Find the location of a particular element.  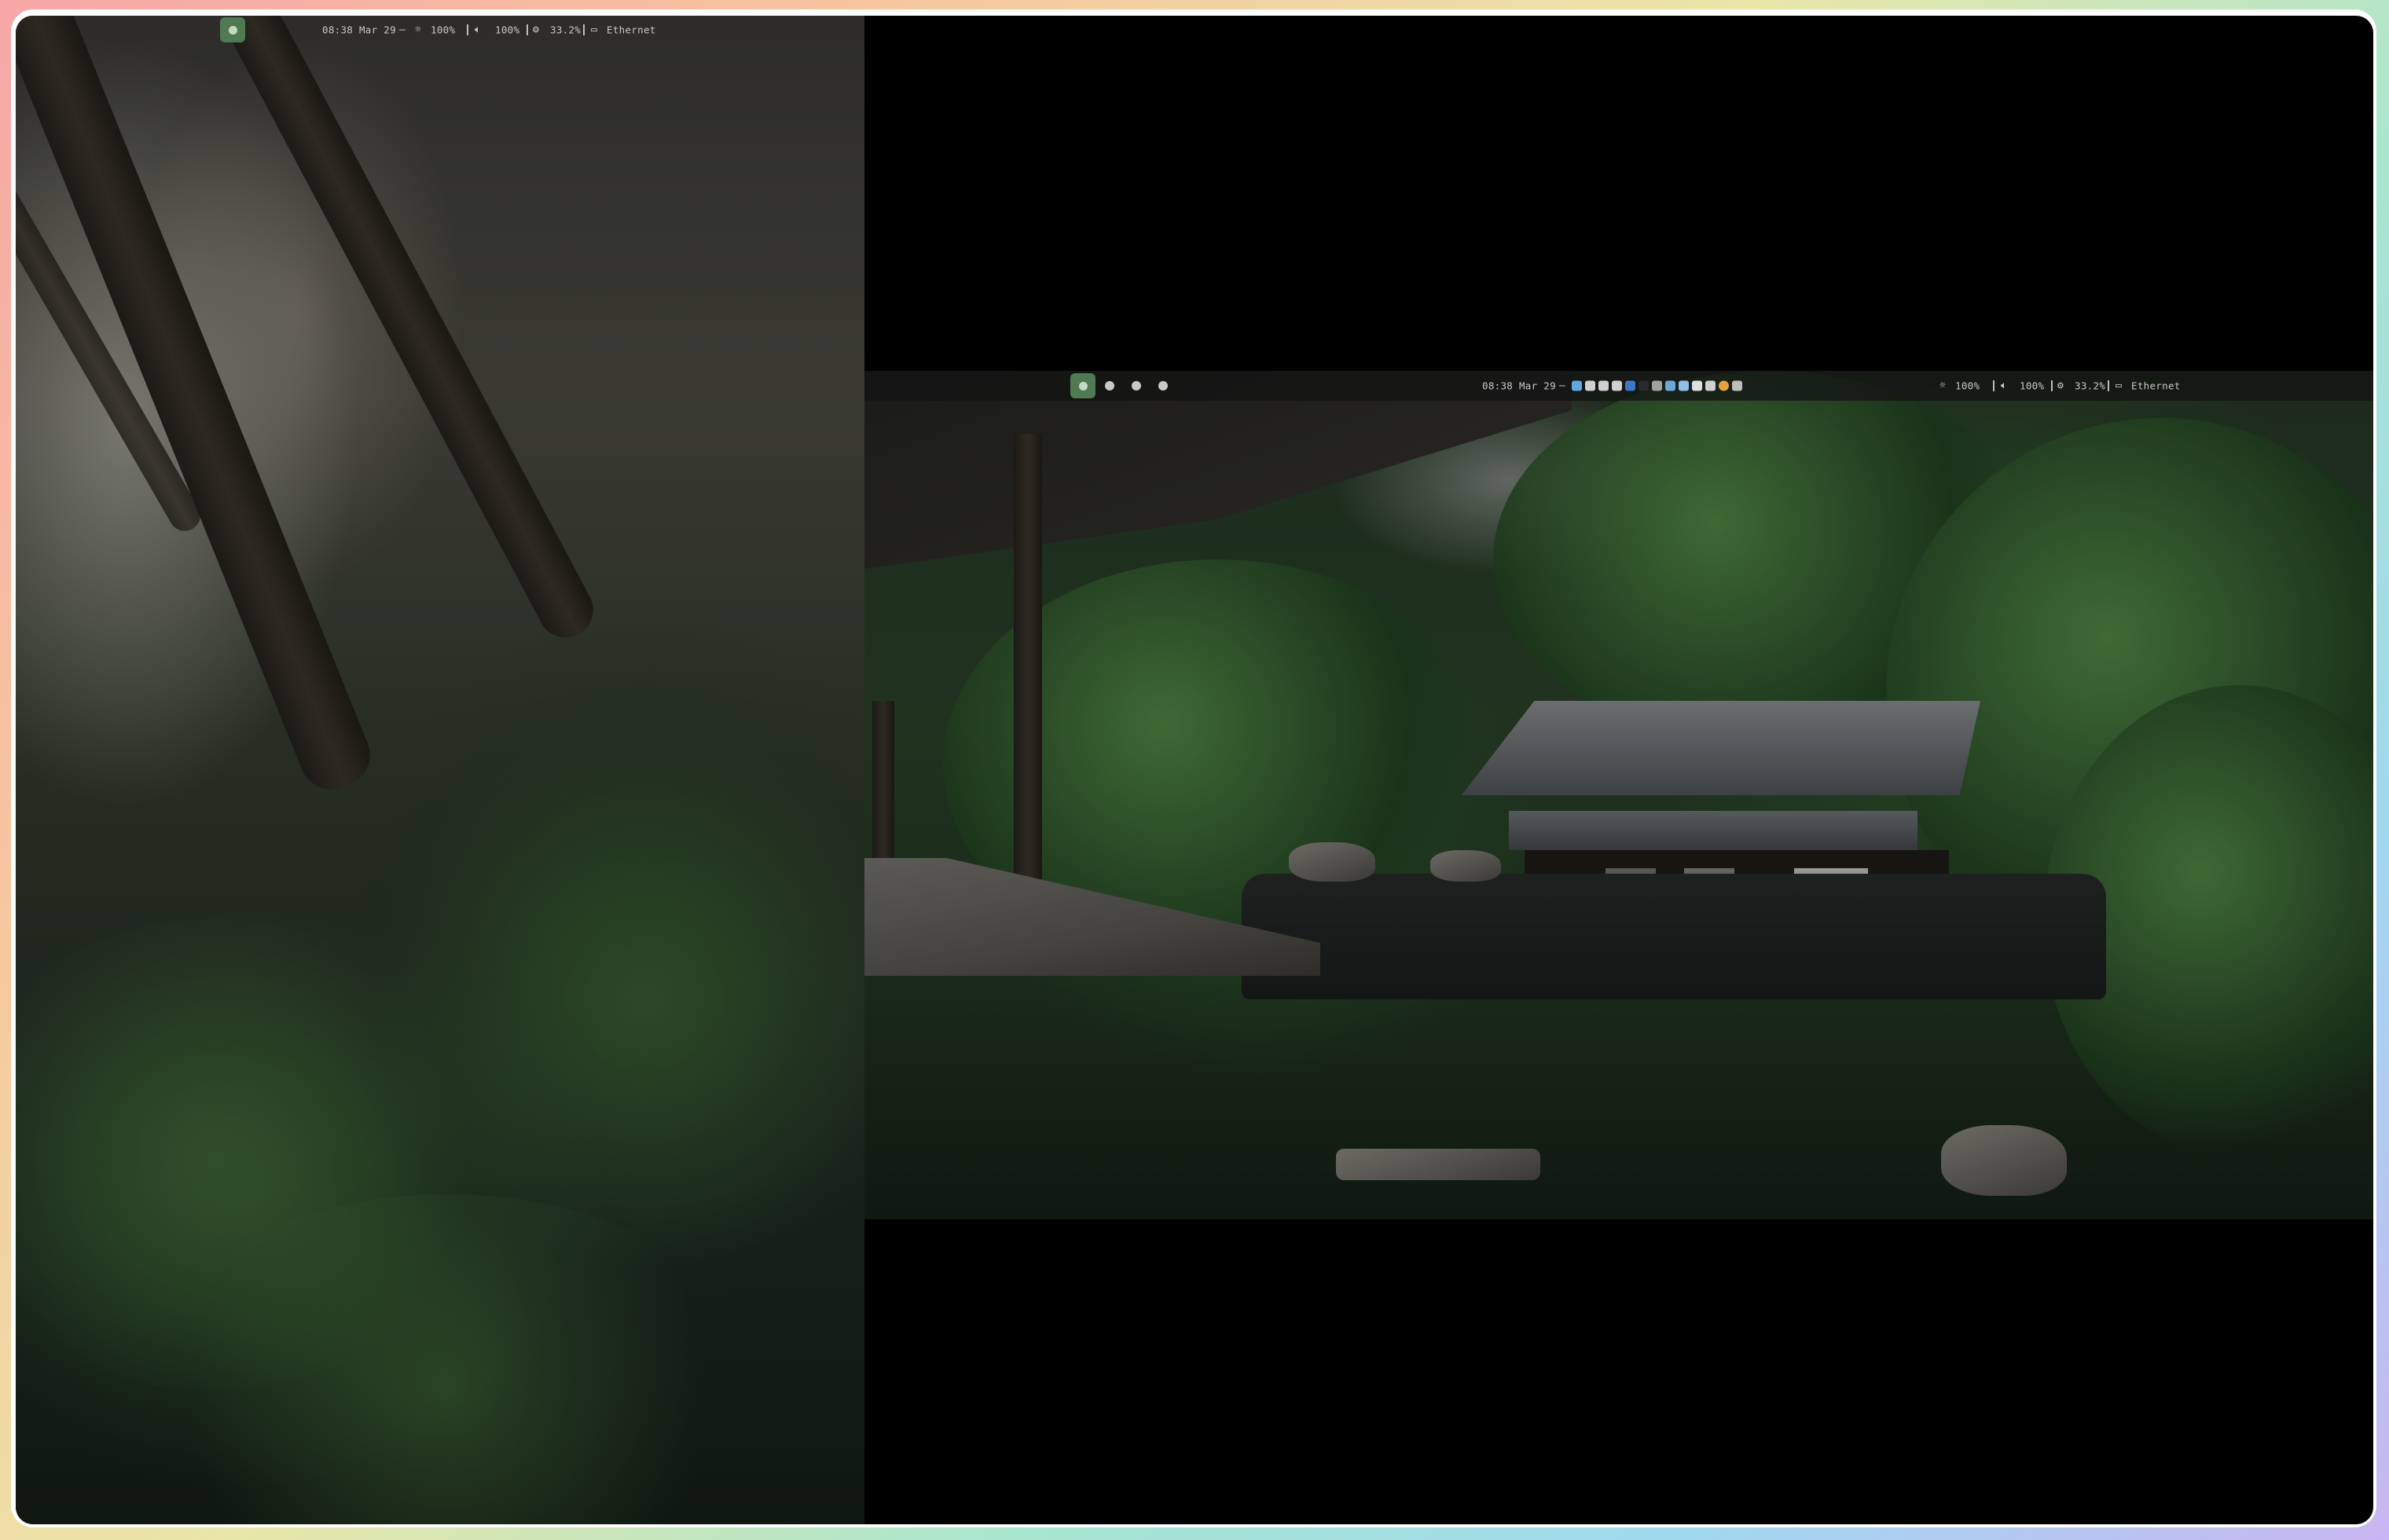

workspace-1-button is located at coordinates (1082, 385).